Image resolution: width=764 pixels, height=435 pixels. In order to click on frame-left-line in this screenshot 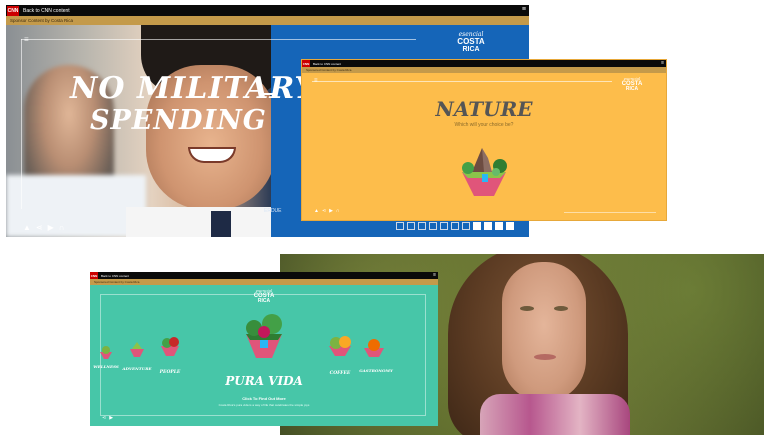, I will do `click(21, 124)`.